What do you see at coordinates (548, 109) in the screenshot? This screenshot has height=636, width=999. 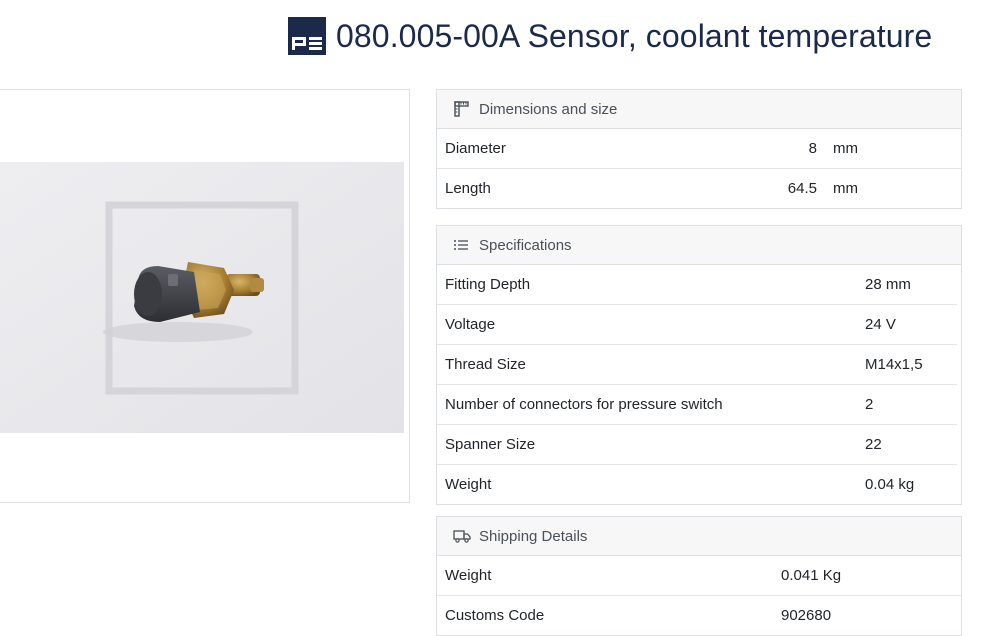 I see `dimensions-title: Dimensions and size` at bounding box center [548, 109].